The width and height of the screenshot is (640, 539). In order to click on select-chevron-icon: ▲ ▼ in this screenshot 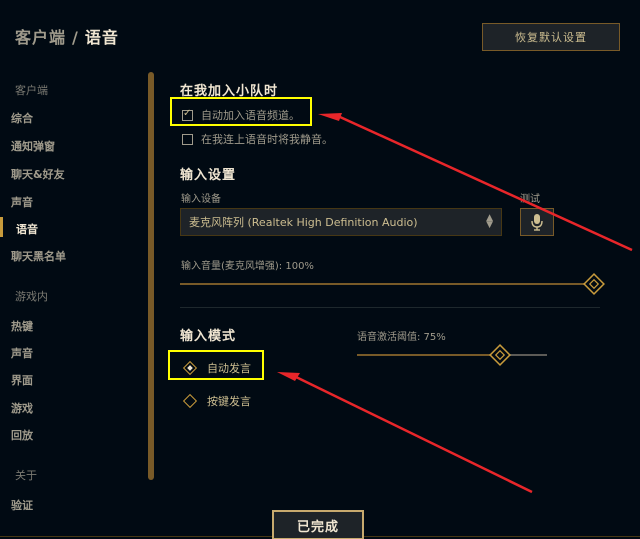, I will do `click(489, 221)`.